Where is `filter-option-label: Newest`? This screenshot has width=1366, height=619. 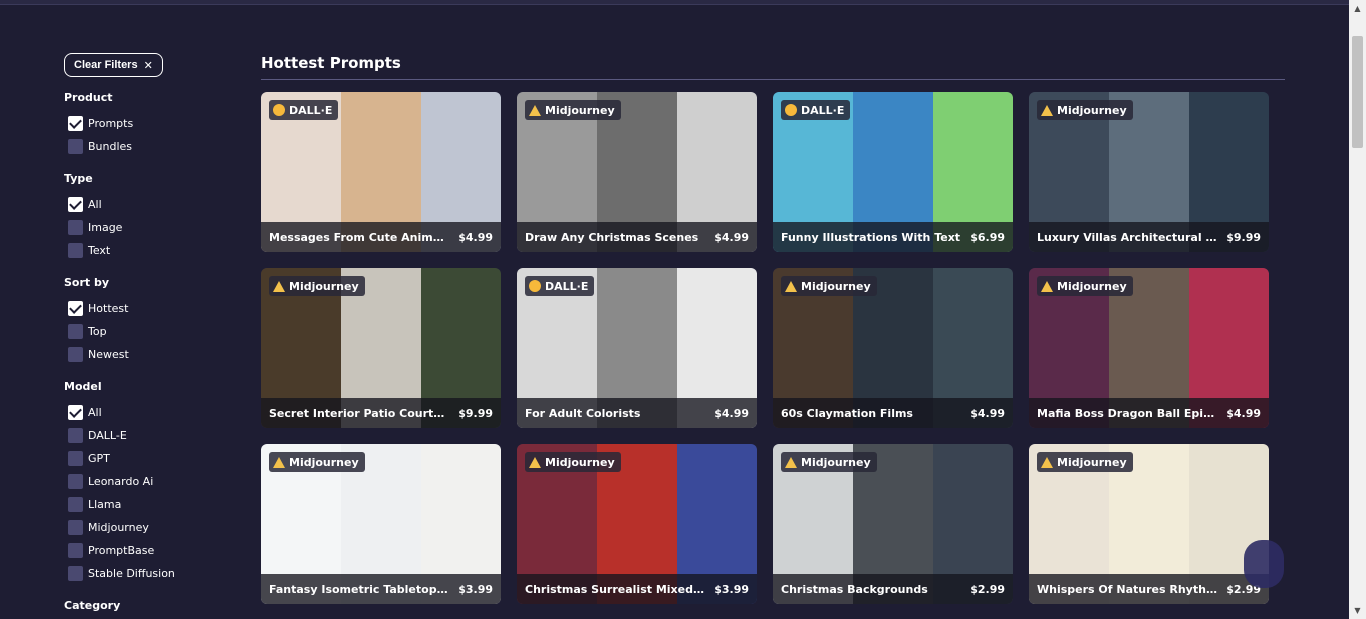
filter-option-label: Newest is located at coordinates (108, 354).